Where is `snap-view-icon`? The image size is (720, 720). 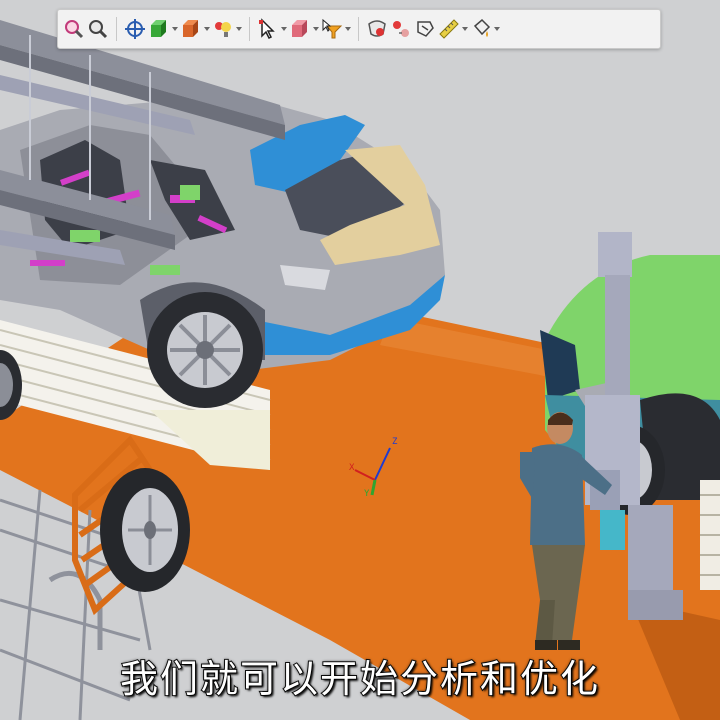 snap-view-icon is located at coordinates (135, 29).